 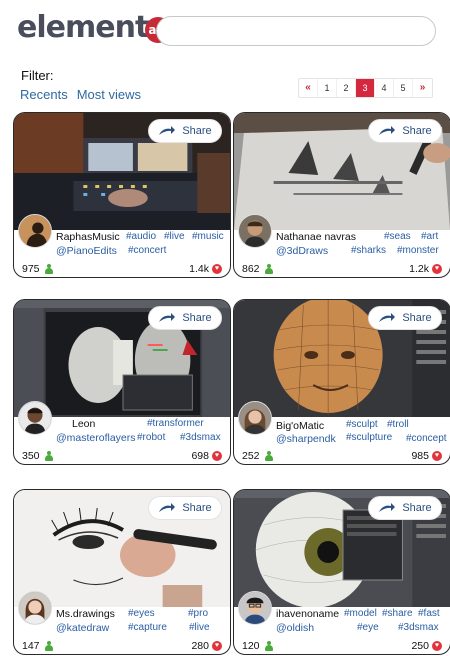 What do you see at coordinates (369, 437) in the screenshot?
I see `card-tag: #sculpture` at bounding box center [369, 437].